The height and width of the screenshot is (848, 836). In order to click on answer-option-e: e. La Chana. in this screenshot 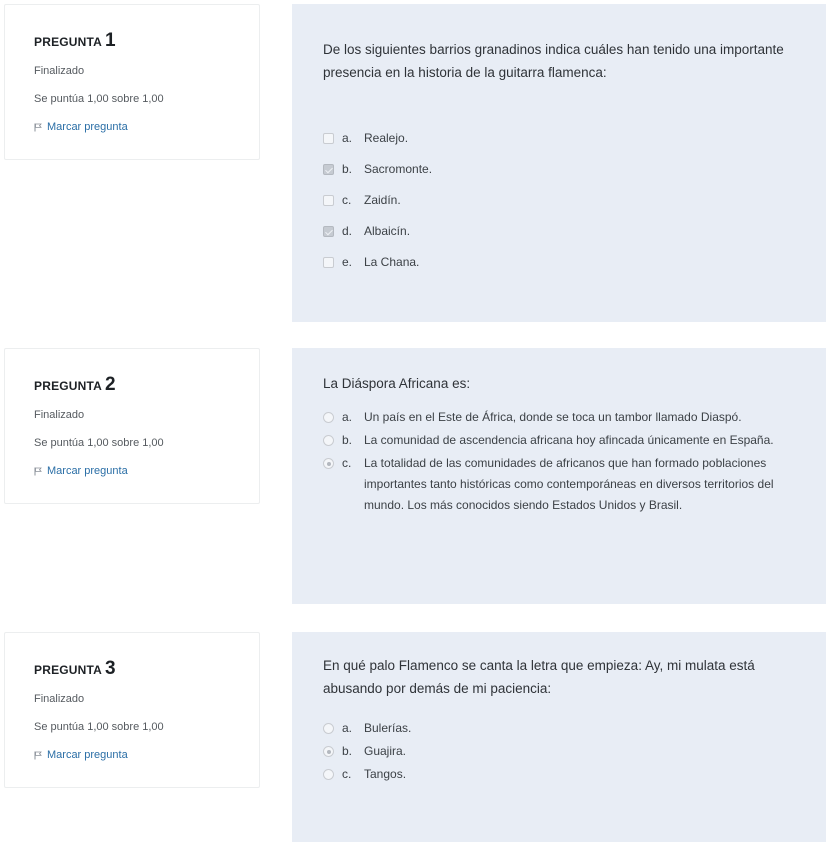, I will do `click(559, 262)`.